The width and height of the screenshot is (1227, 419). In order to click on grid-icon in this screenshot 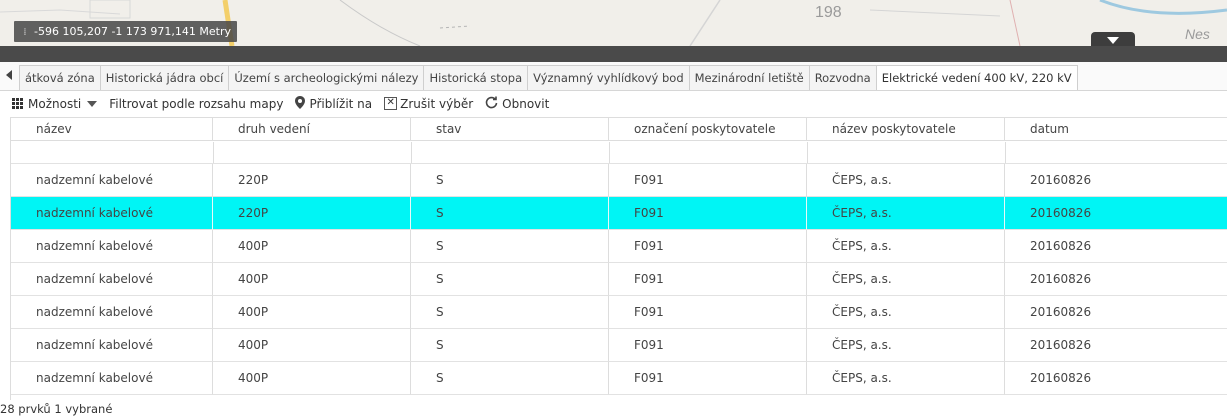, I will do `click(18, 103)`.